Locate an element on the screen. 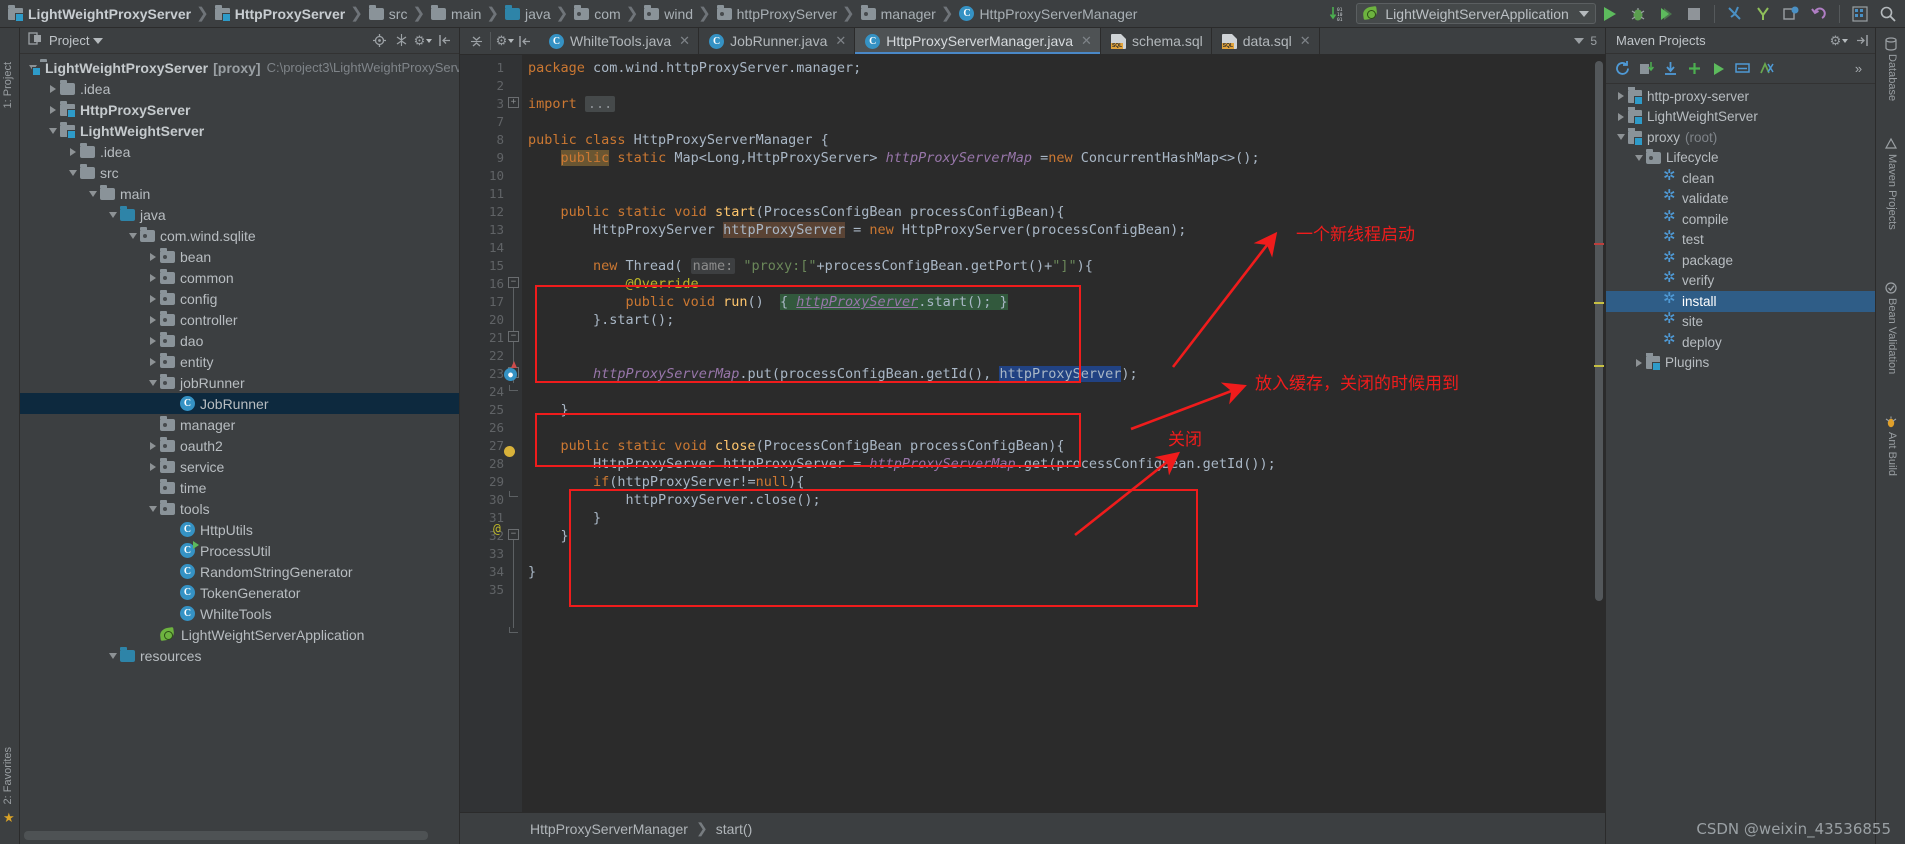  maven-item-compile: compile is located at coordinates (1740, 219).